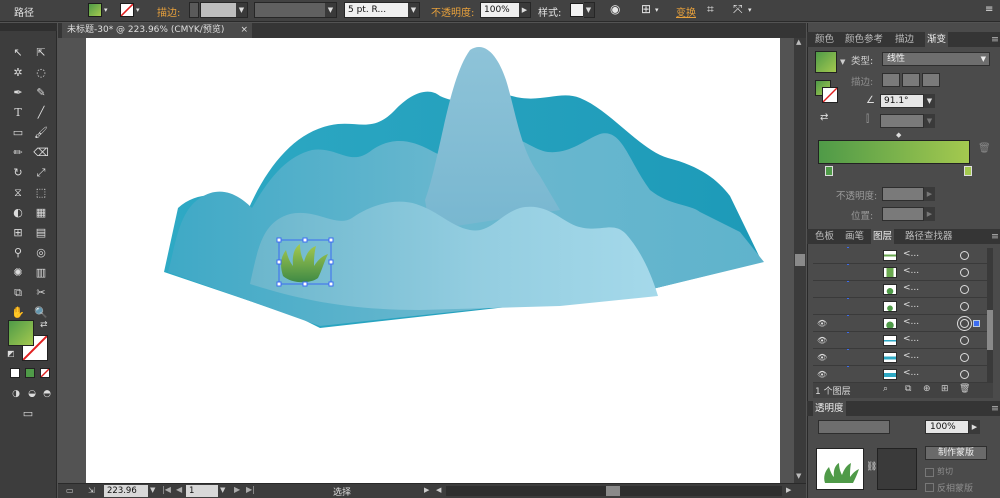  Describe the element at coordinates (15, 373) in the screenshot. I see `color-mode-icon` at that location.